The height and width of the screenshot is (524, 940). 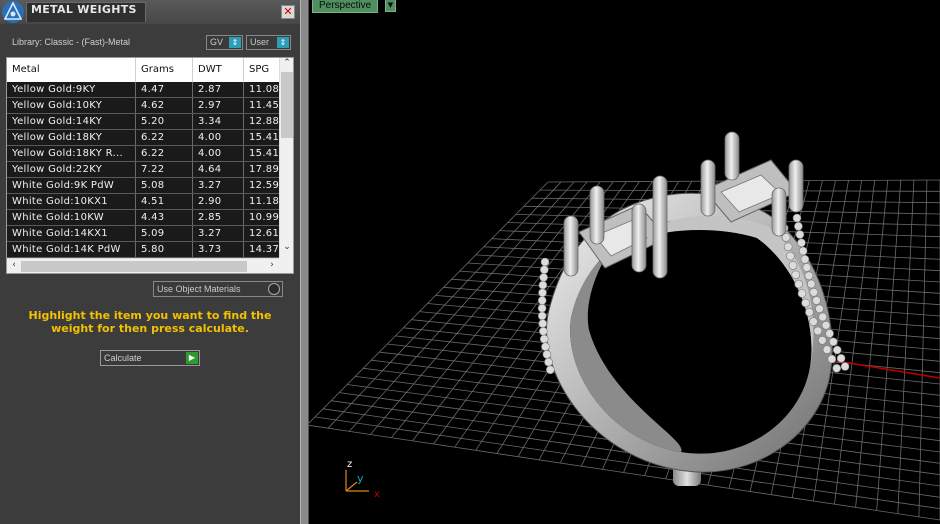 What do you see at coordinates (218, 201) in the screenshot?
I see `dwt-cell: 2.90` at bounding box center [218, 201].